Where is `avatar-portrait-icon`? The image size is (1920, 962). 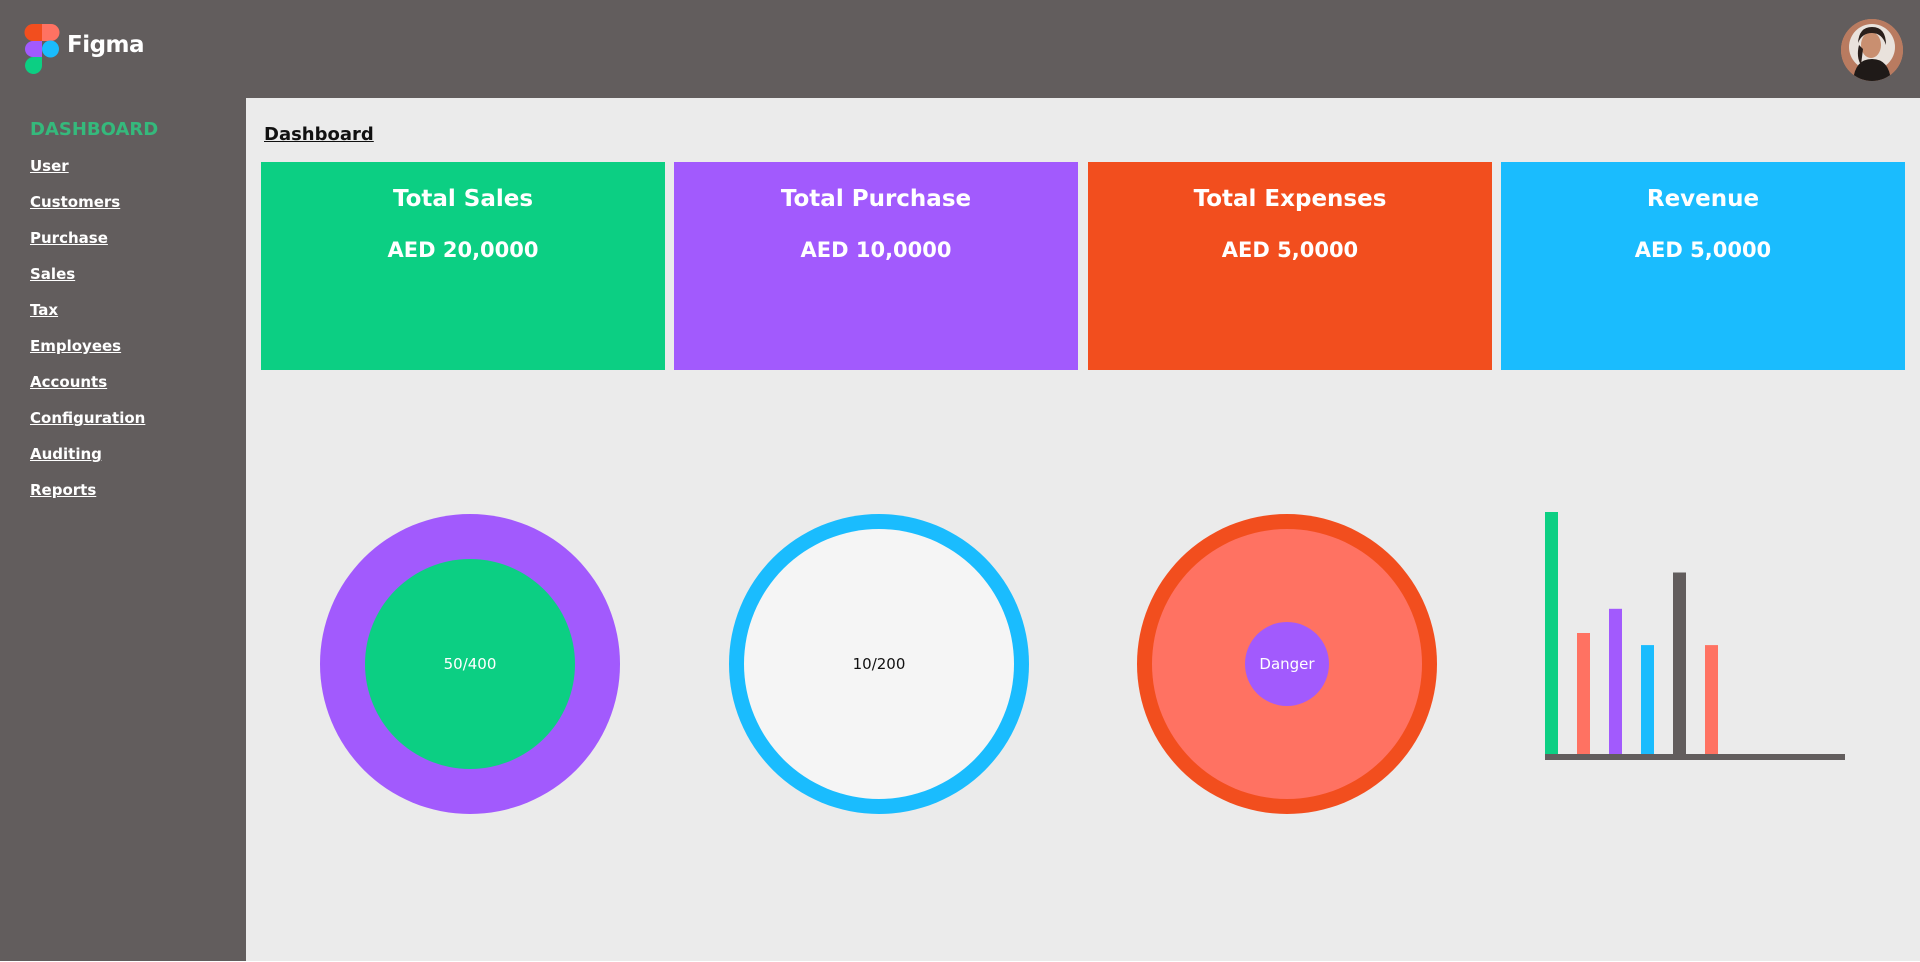
avatar-portrait-icon is located at coordinates (1872, 50).